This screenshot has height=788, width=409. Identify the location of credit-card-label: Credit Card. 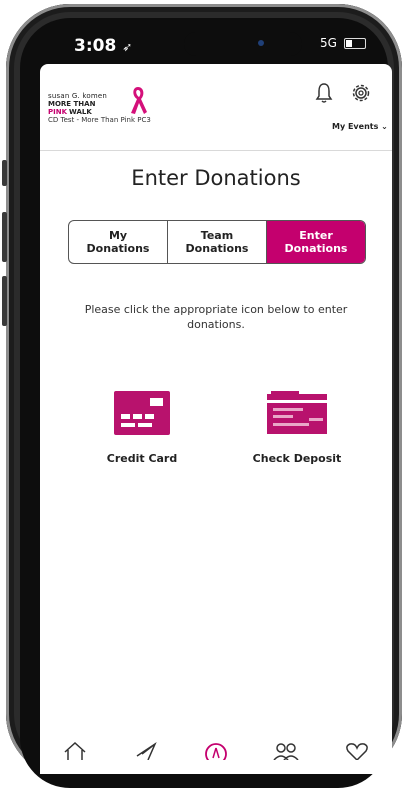
(142, 458).